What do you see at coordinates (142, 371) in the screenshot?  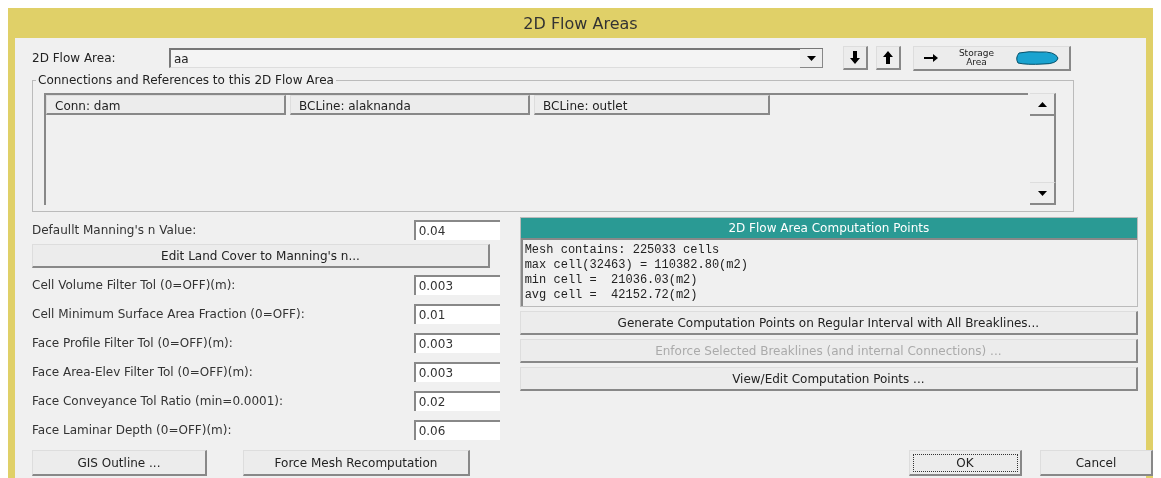 I see `setting-label: Face Area-Elev Filter Tol (0=OFF)(m):` at bounding box center [142, 371].